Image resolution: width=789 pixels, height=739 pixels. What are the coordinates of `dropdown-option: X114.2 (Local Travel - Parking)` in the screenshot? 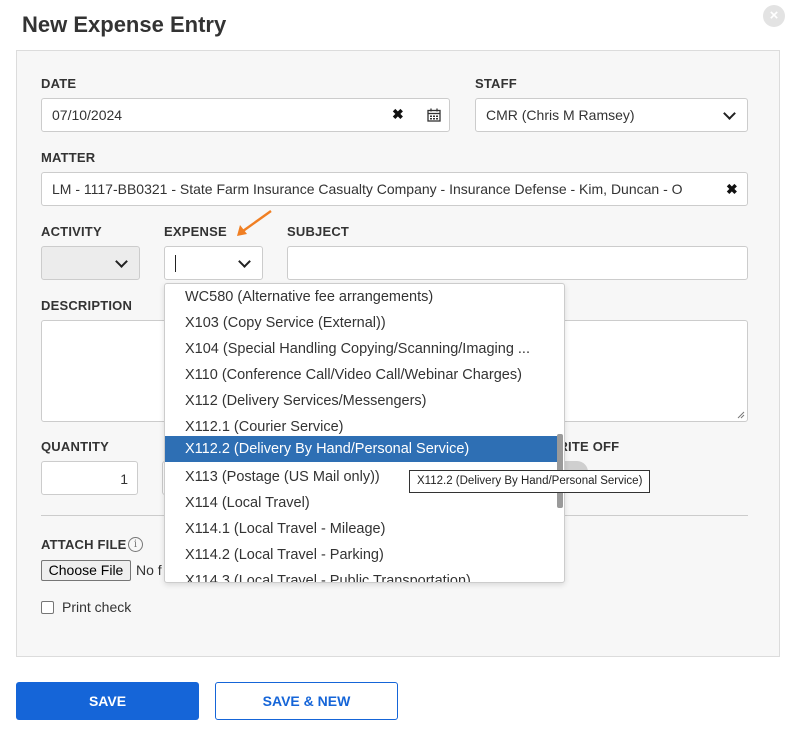 It's located at (361, 555).